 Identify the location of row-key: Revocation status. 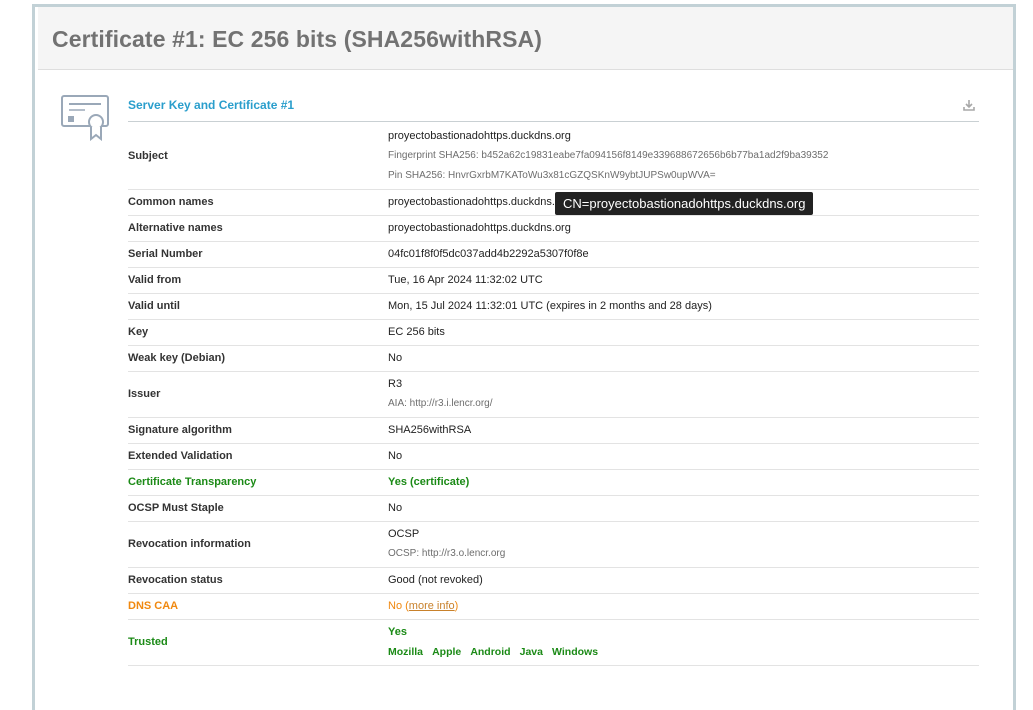
(258, 580).